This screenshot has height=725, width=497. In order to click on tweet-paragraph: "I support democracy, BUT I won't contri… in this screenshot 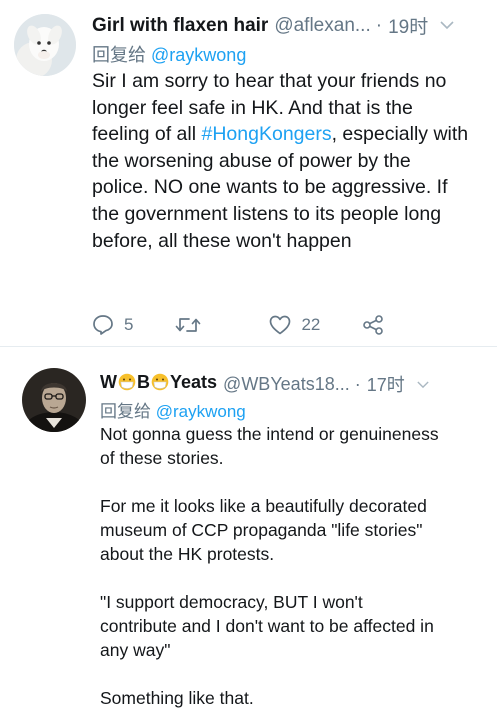, I will do `click(267, 626)`.